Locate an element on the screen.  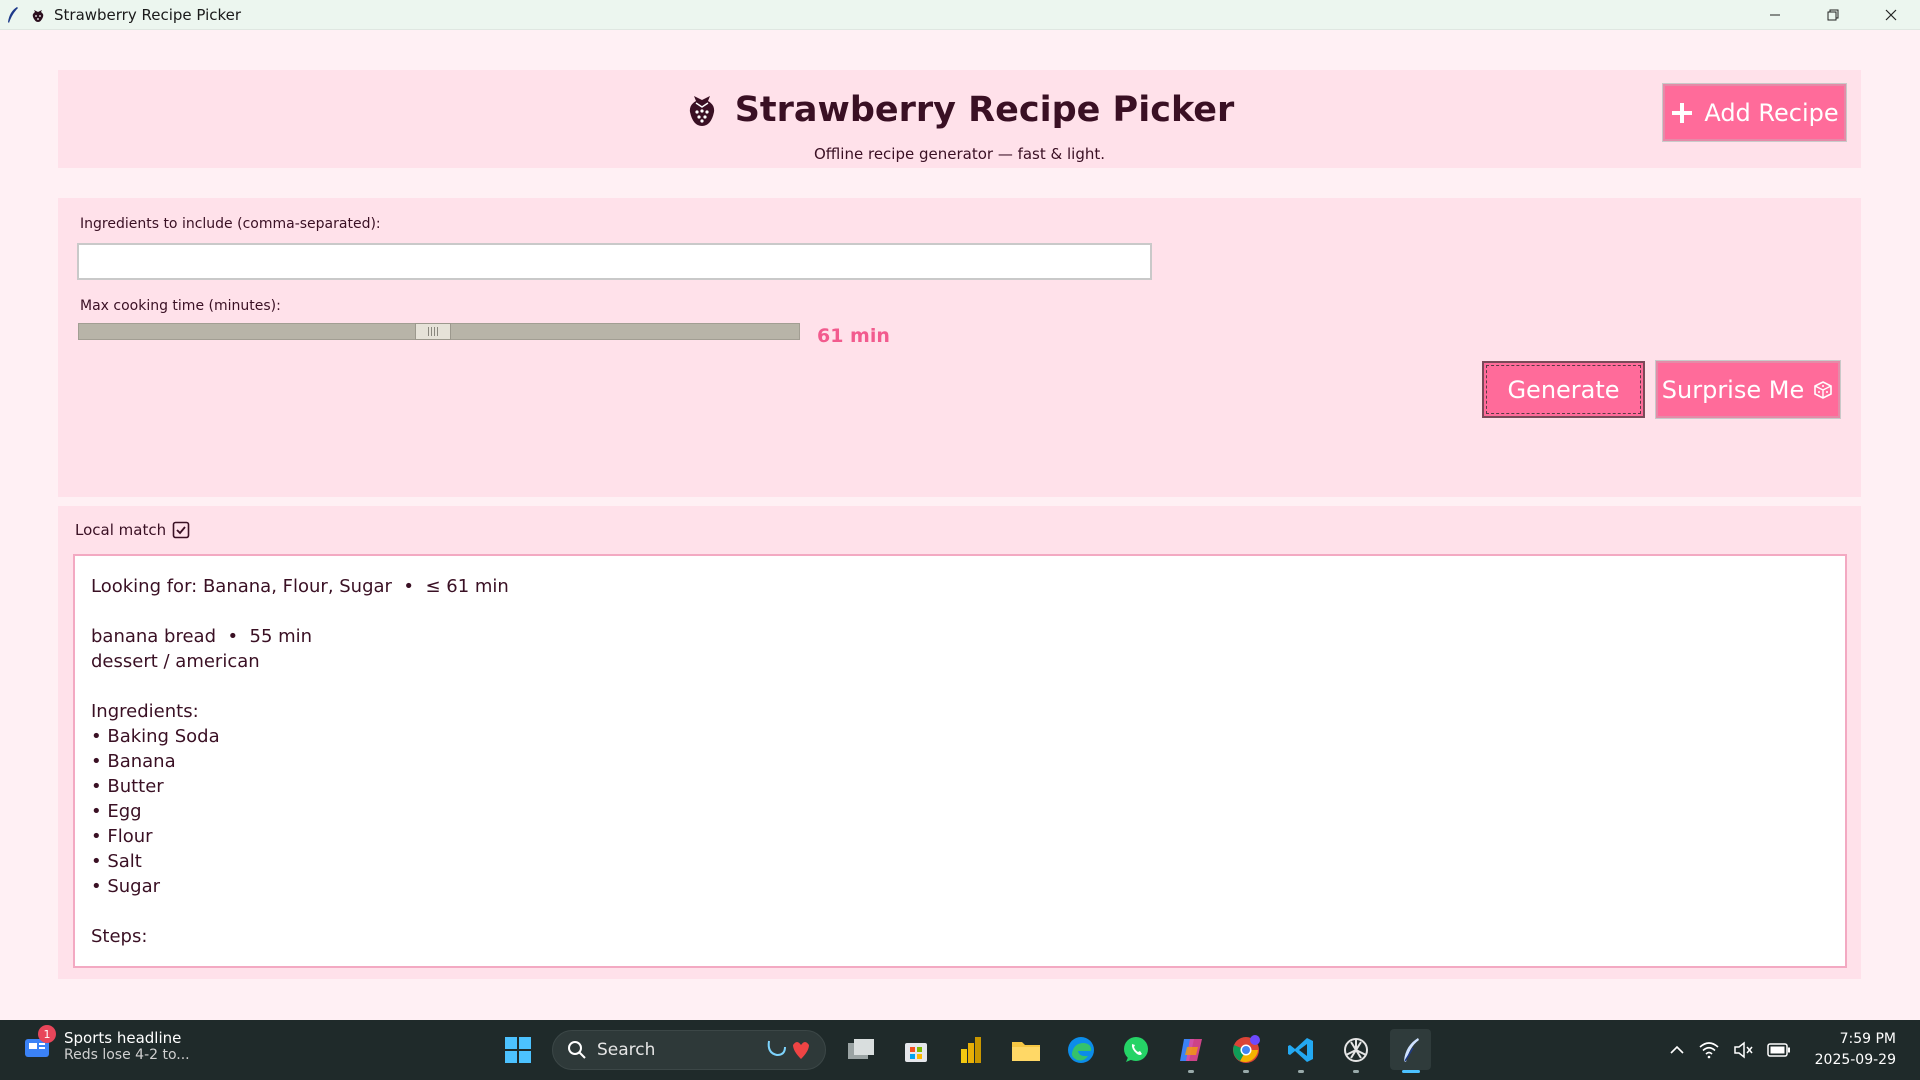
battery-icon is located at coordinates (1778, 1050).